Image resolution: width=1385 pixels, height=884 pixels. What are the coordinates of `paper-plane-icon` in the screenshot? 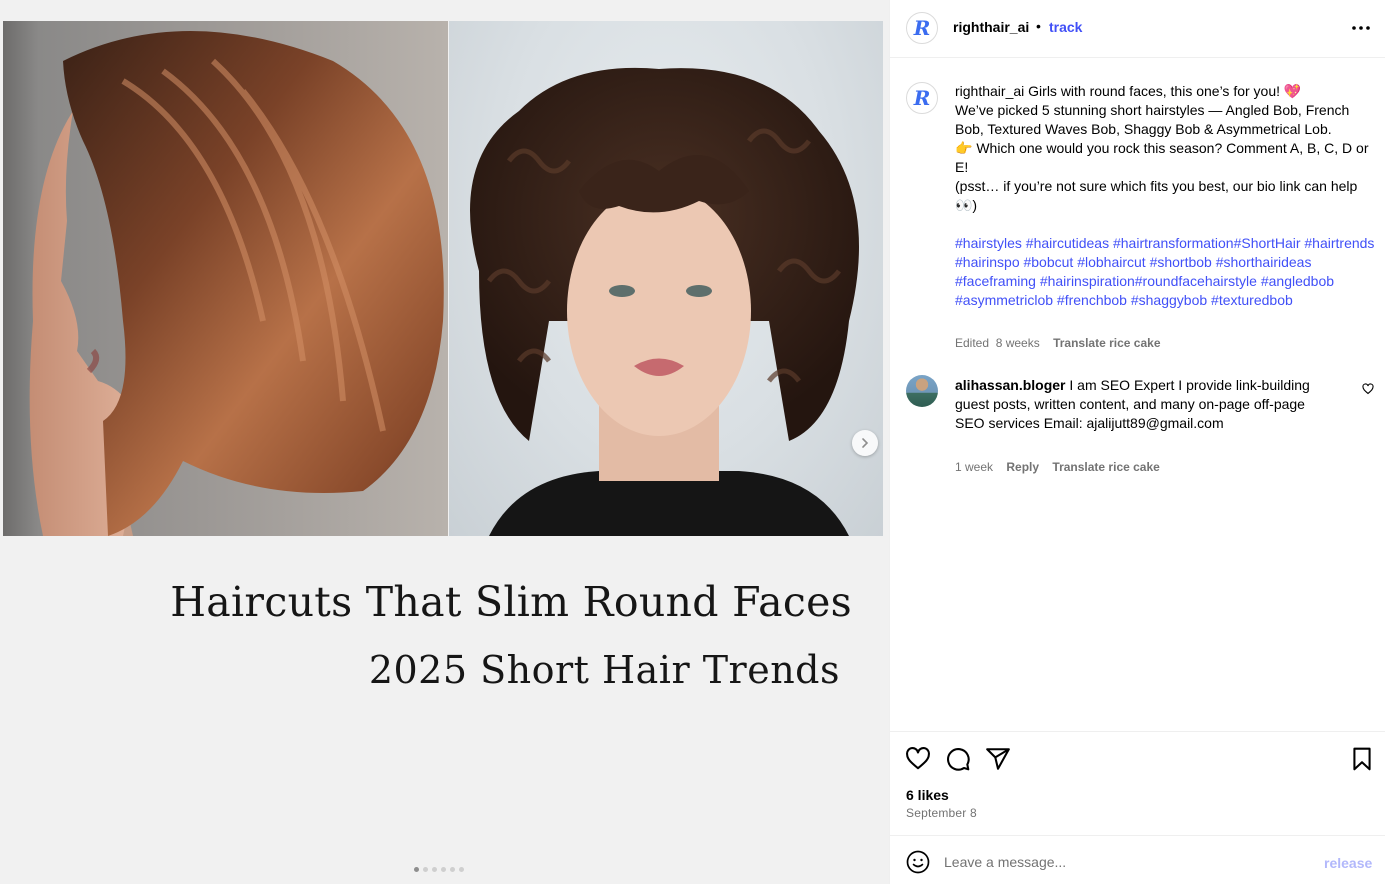 It's located at (998, 759).